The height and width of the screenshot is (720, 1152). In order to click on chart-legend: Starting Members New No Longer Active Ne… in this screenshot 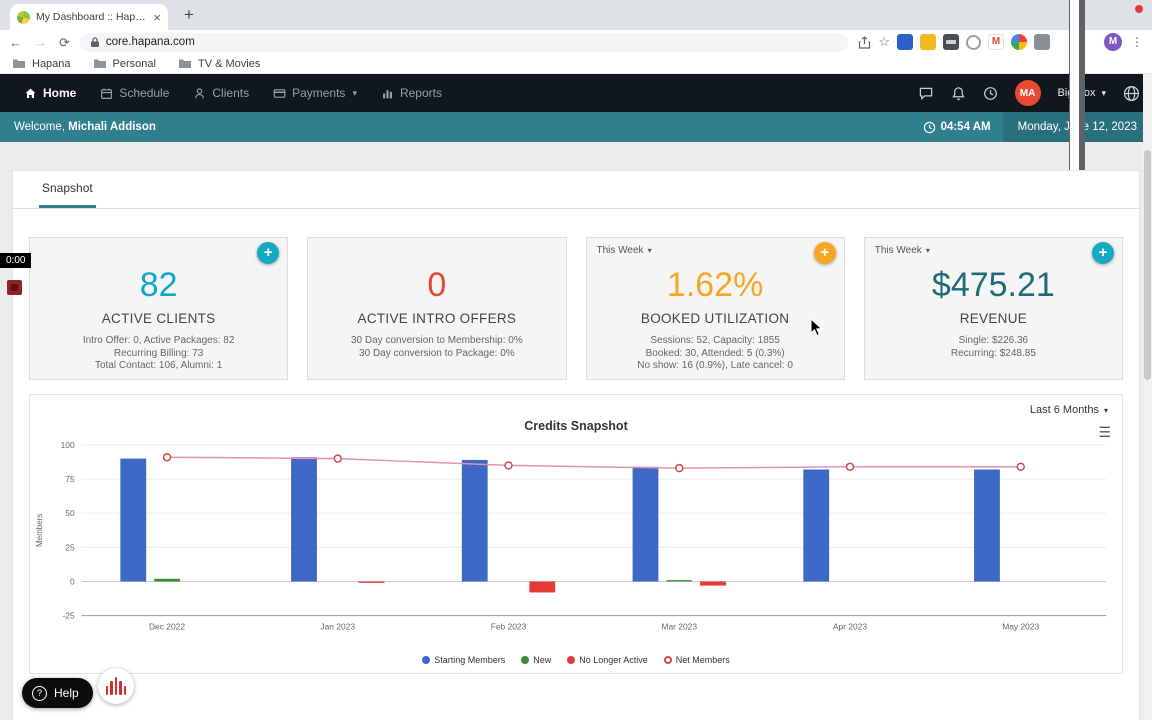, I will do `click(576, 660)`.